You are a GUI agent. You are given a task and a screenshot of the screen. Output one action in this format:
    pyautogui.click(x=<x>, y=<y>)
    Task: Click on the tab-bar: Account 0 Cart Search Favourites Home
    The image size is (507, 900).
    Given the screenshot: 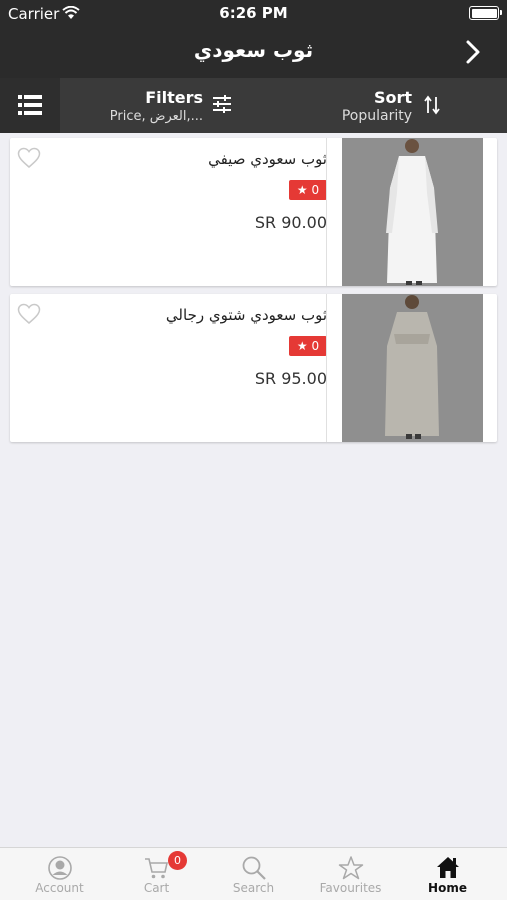 What is the action you would take?
    pyautogui.click(x=253, y=873)
    